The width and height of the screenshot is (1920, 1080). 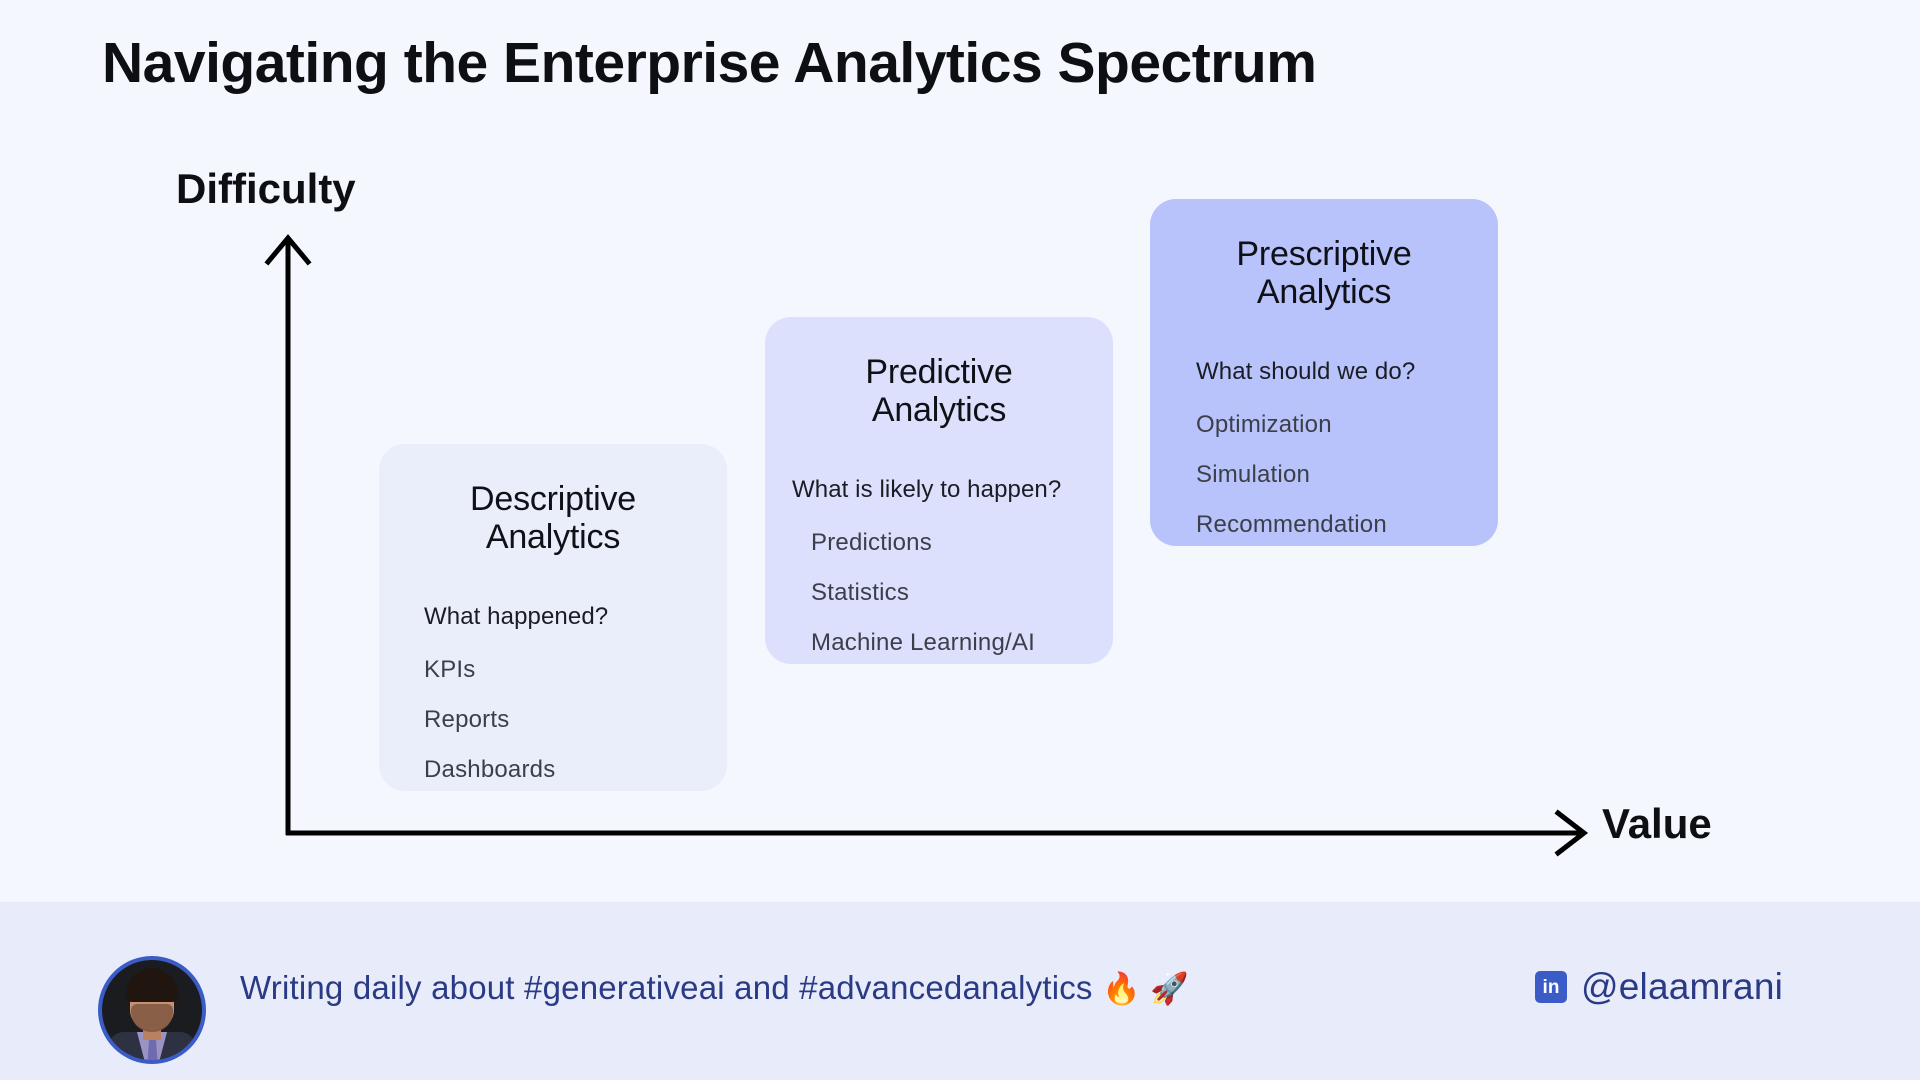 I want to click on linkedin-handle: in @elaamrani, so click(x=1659, y=987).